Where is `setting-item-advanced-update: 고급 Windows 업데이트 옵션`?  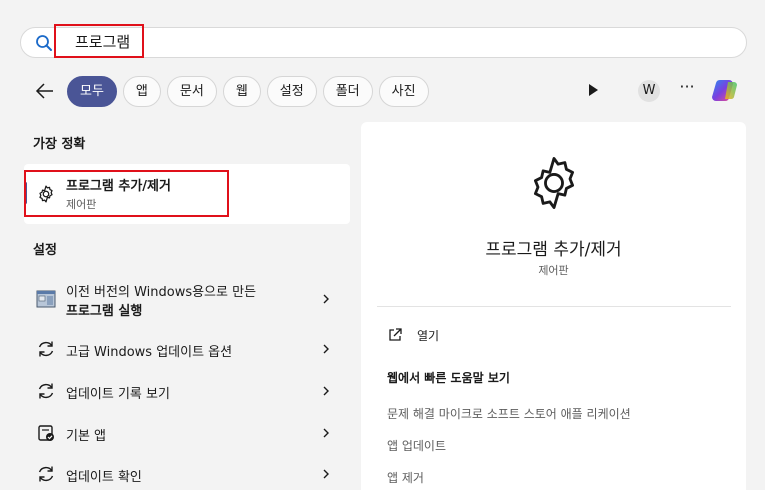 setting-item-advanced-update: 고급 Windows 업데이트 옵션 is located at coordinates (187, 349).